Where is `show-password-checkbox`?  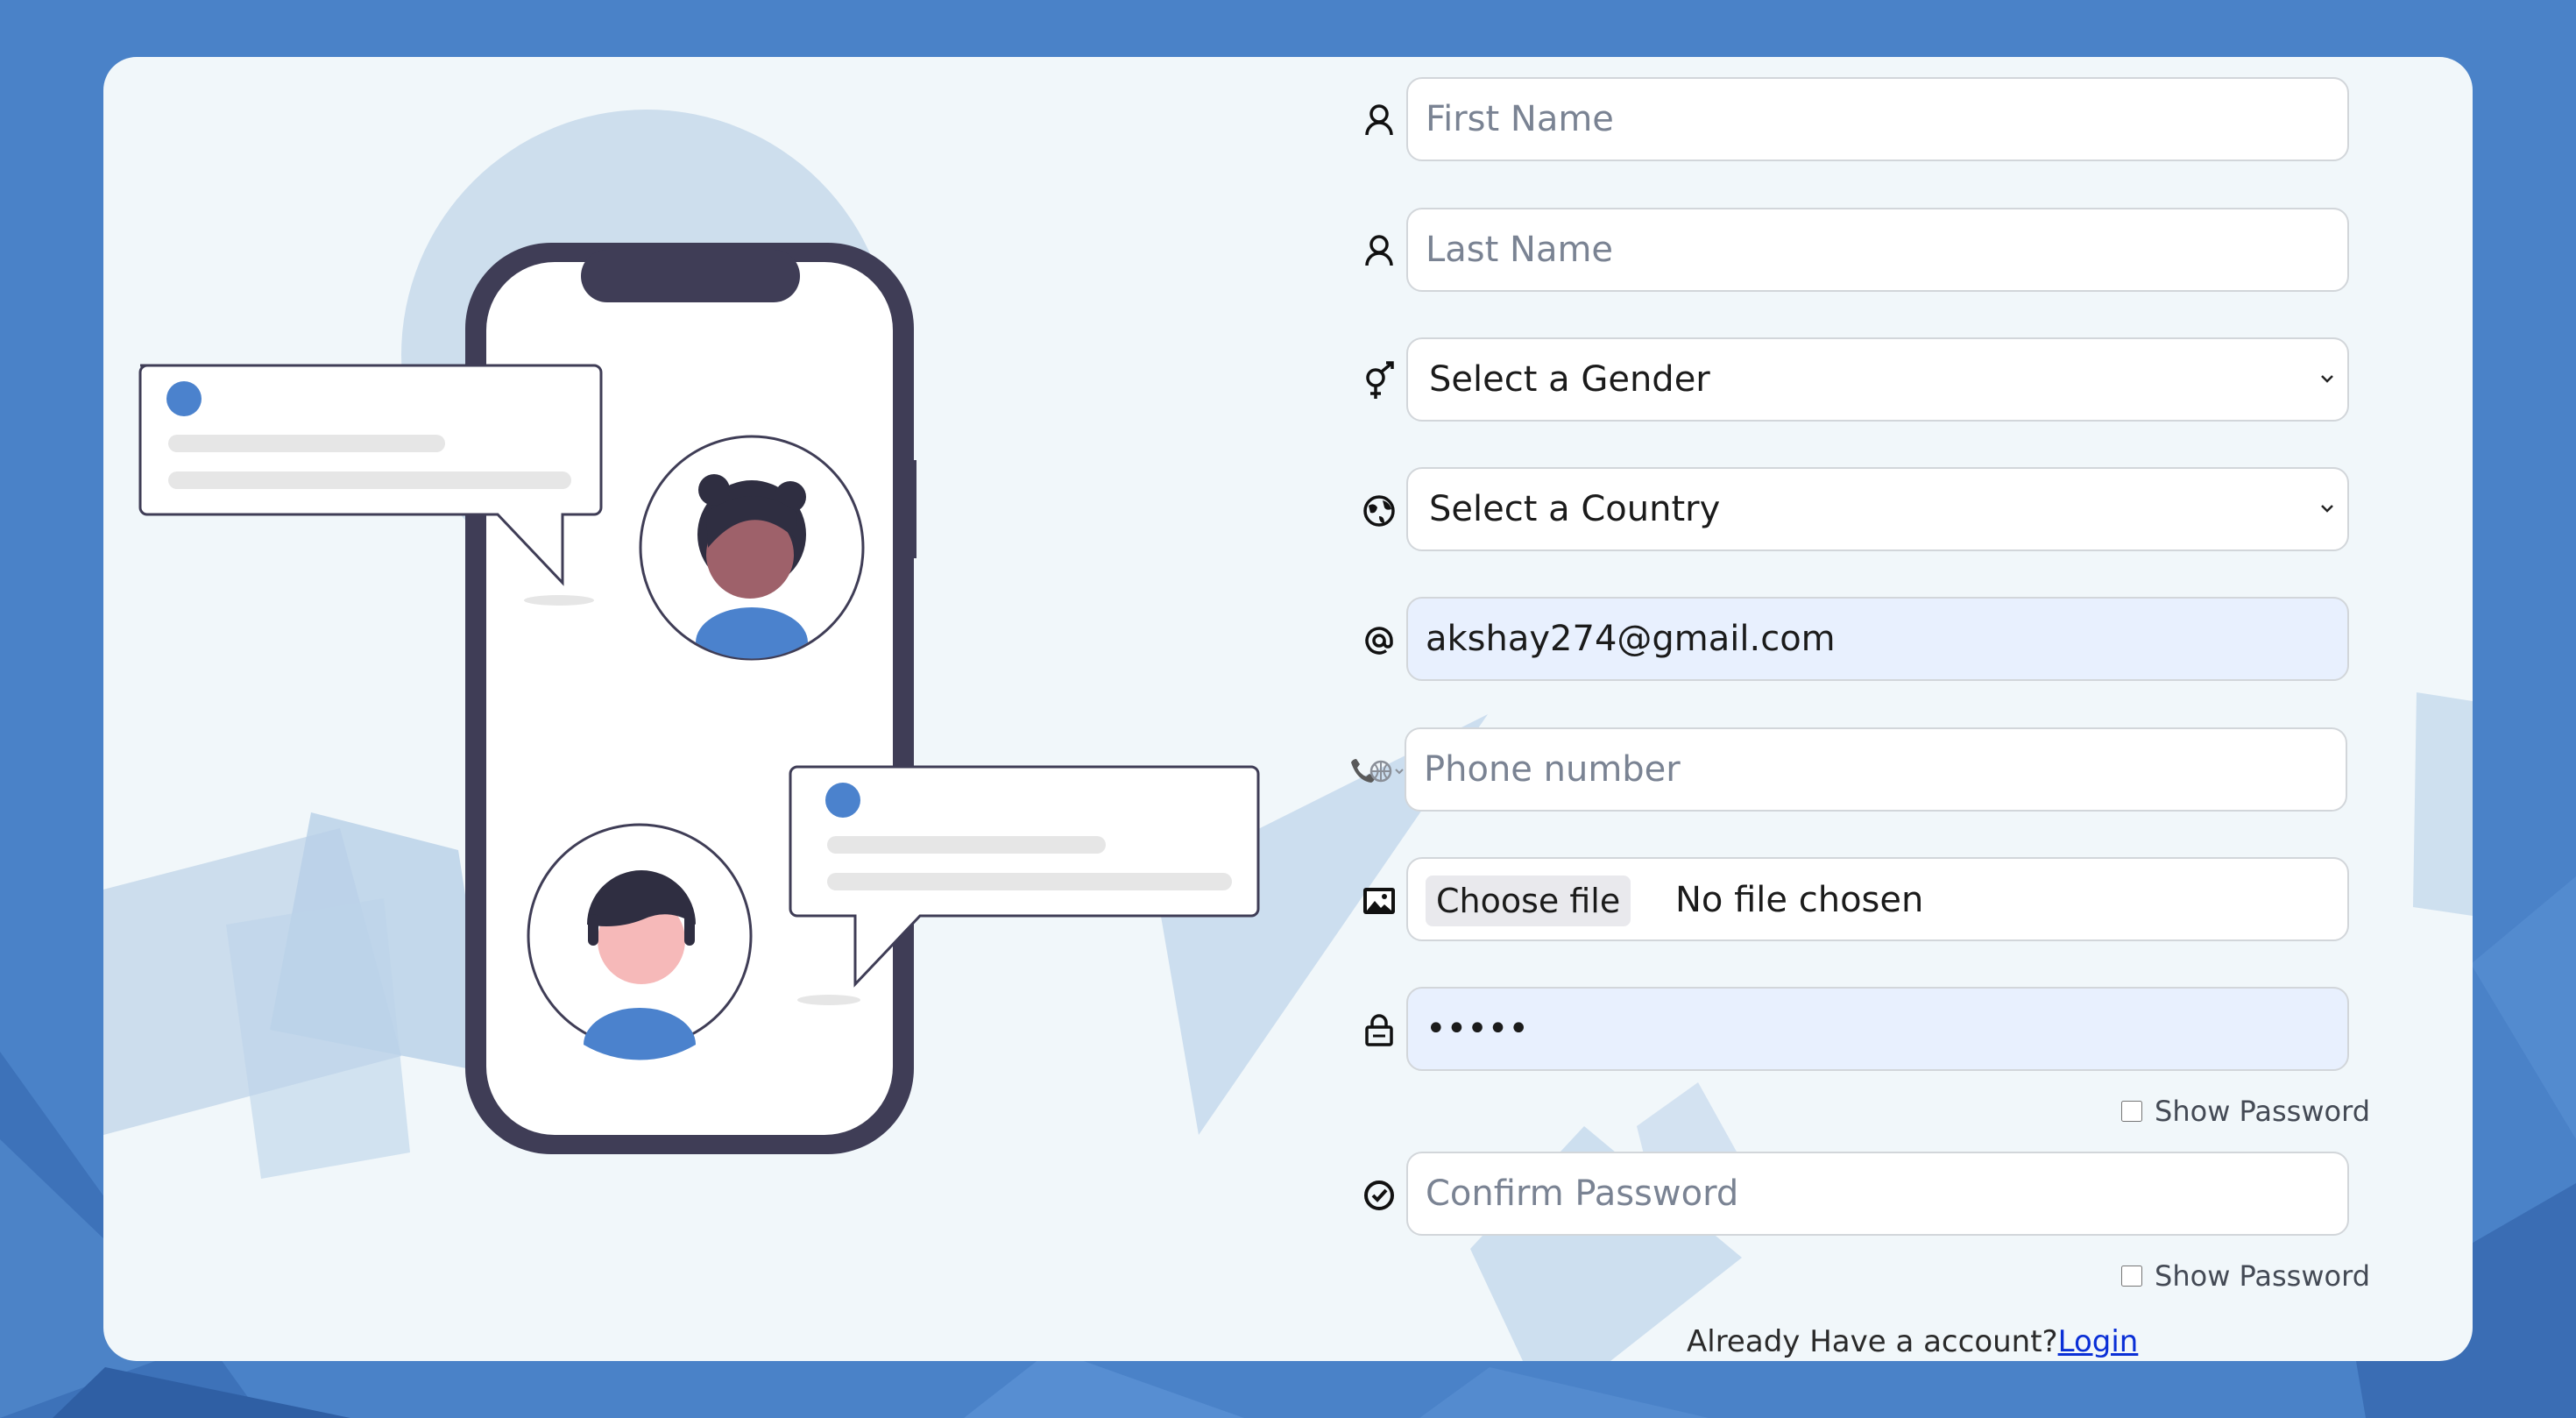 show-password-checkbox is located at coordinates (2132, 1111).